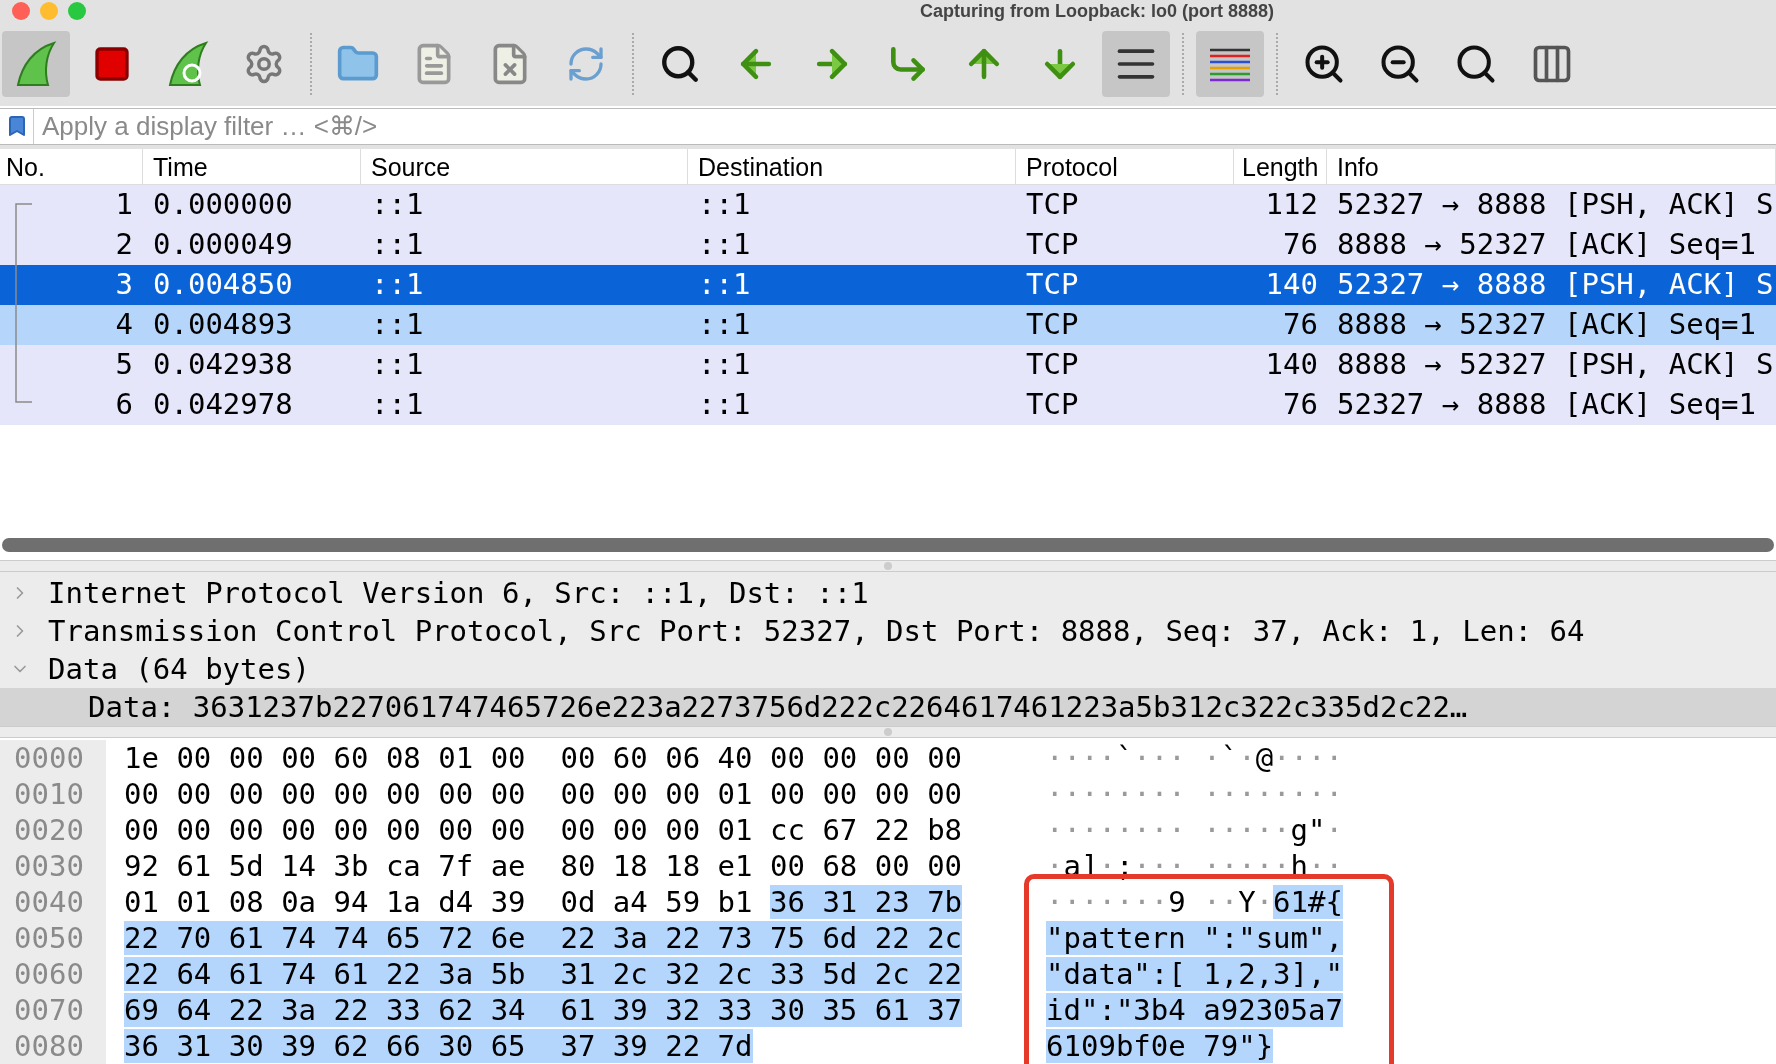  Describe the element at coordinates (124, 405) in the screenshot. I see `table-cell-text: 6` at that location.